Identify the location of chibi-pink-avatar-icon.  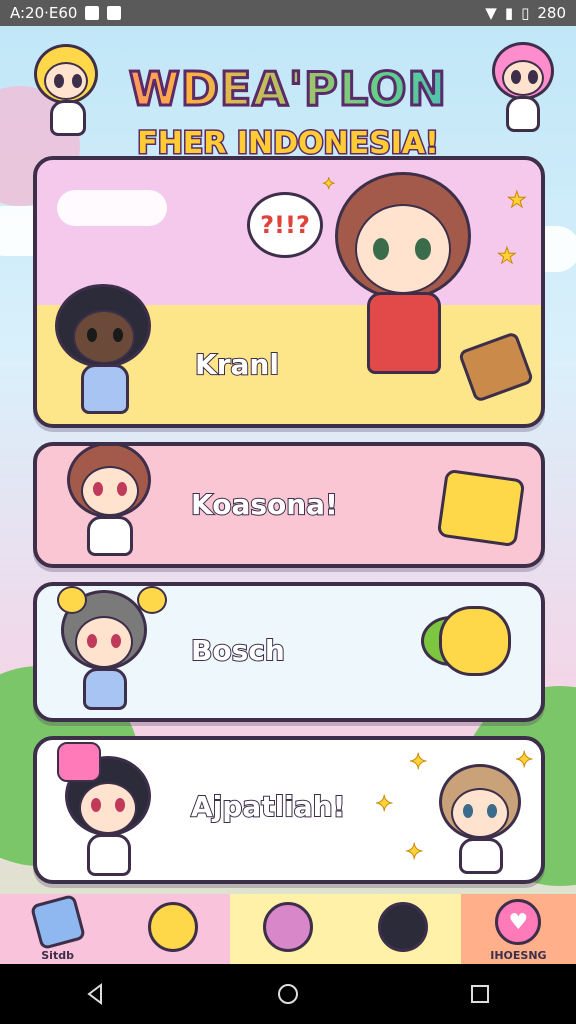
(288, 927).